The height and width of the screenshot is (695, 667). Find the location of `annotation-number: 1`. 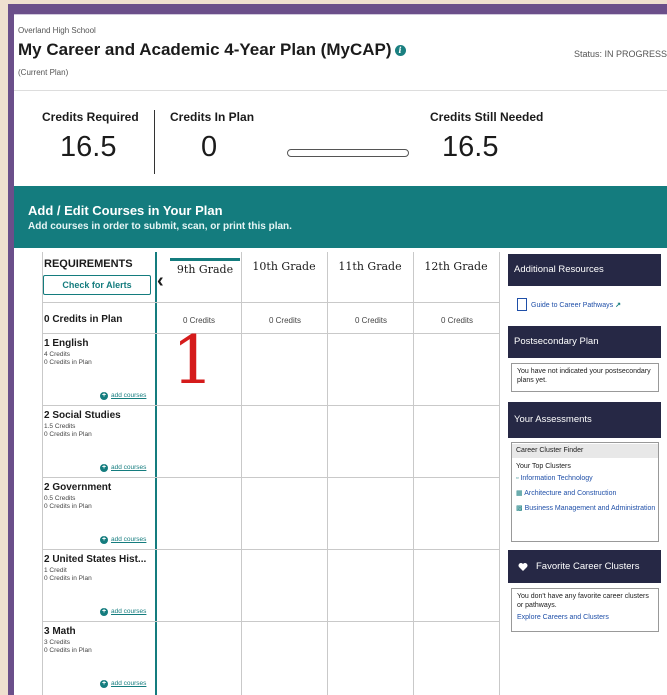

annotation-number: 1 is located at coordinates (193, 360).